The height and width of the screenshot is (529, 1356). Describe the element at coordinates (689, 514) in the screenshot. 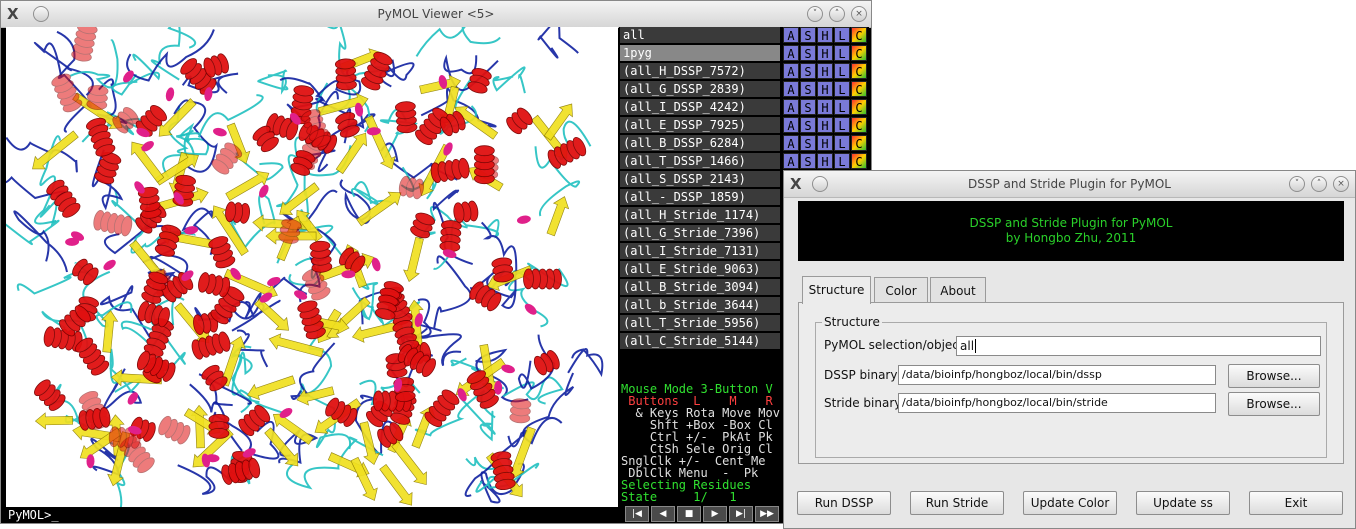

I see `stop-icon: ■` at that location.